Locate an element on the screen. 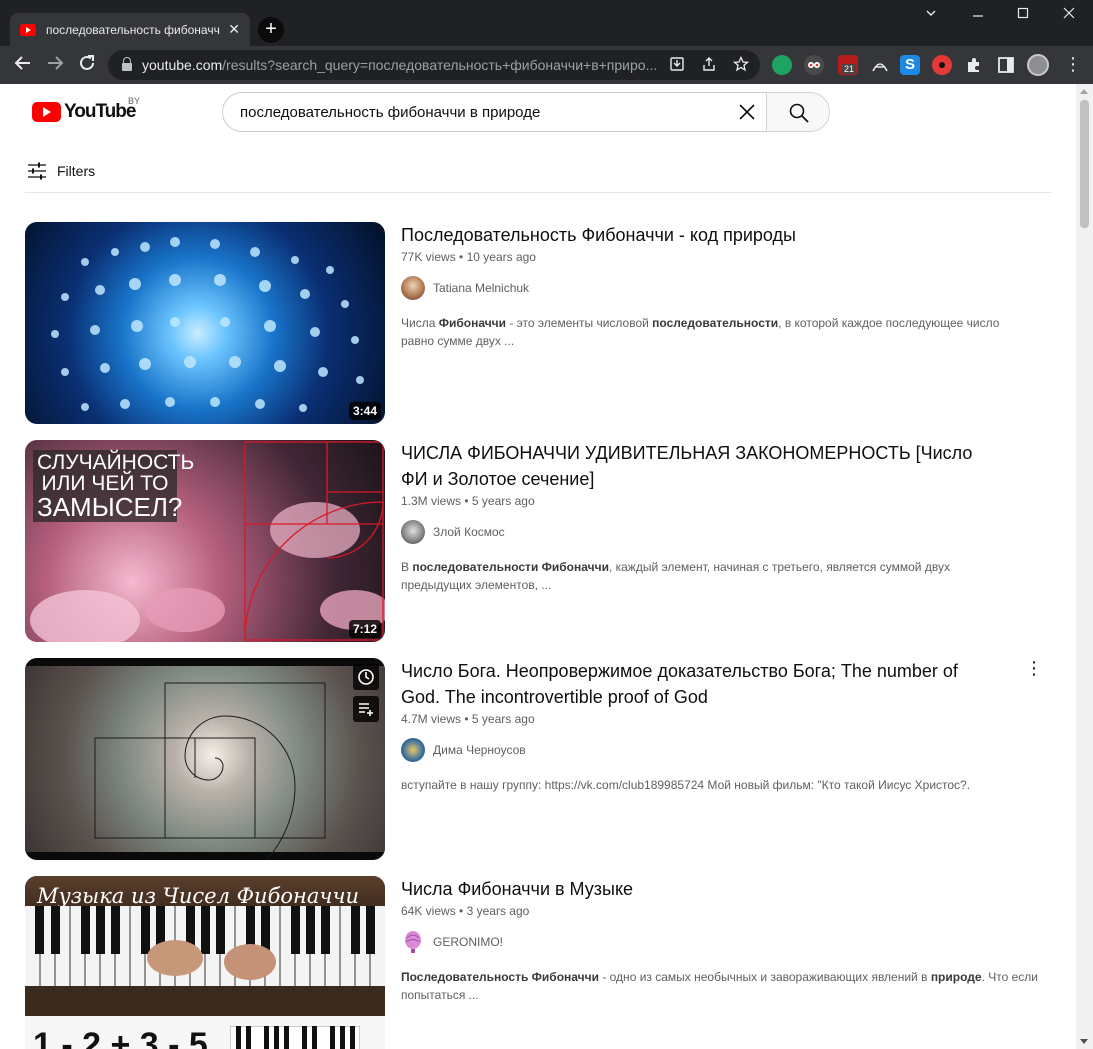  extension-record-icon is located at coordinates (942, 65).